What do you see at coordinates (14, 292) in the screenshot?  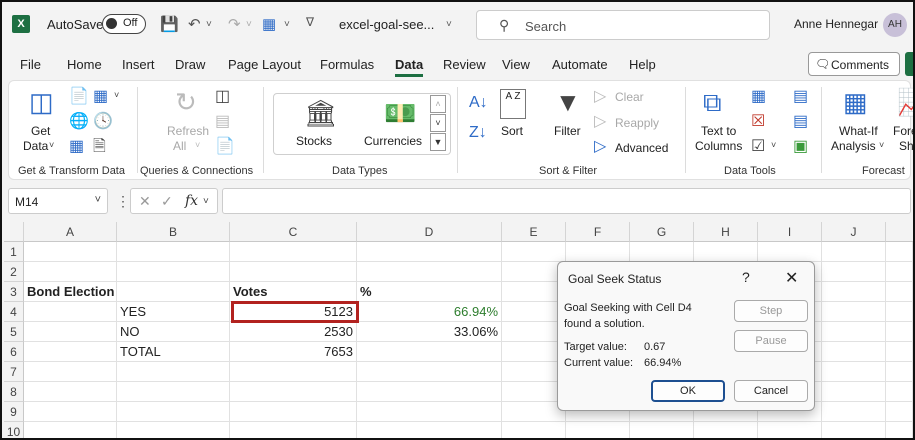 I see `row-header: 3` at bounding box center [14, 292].